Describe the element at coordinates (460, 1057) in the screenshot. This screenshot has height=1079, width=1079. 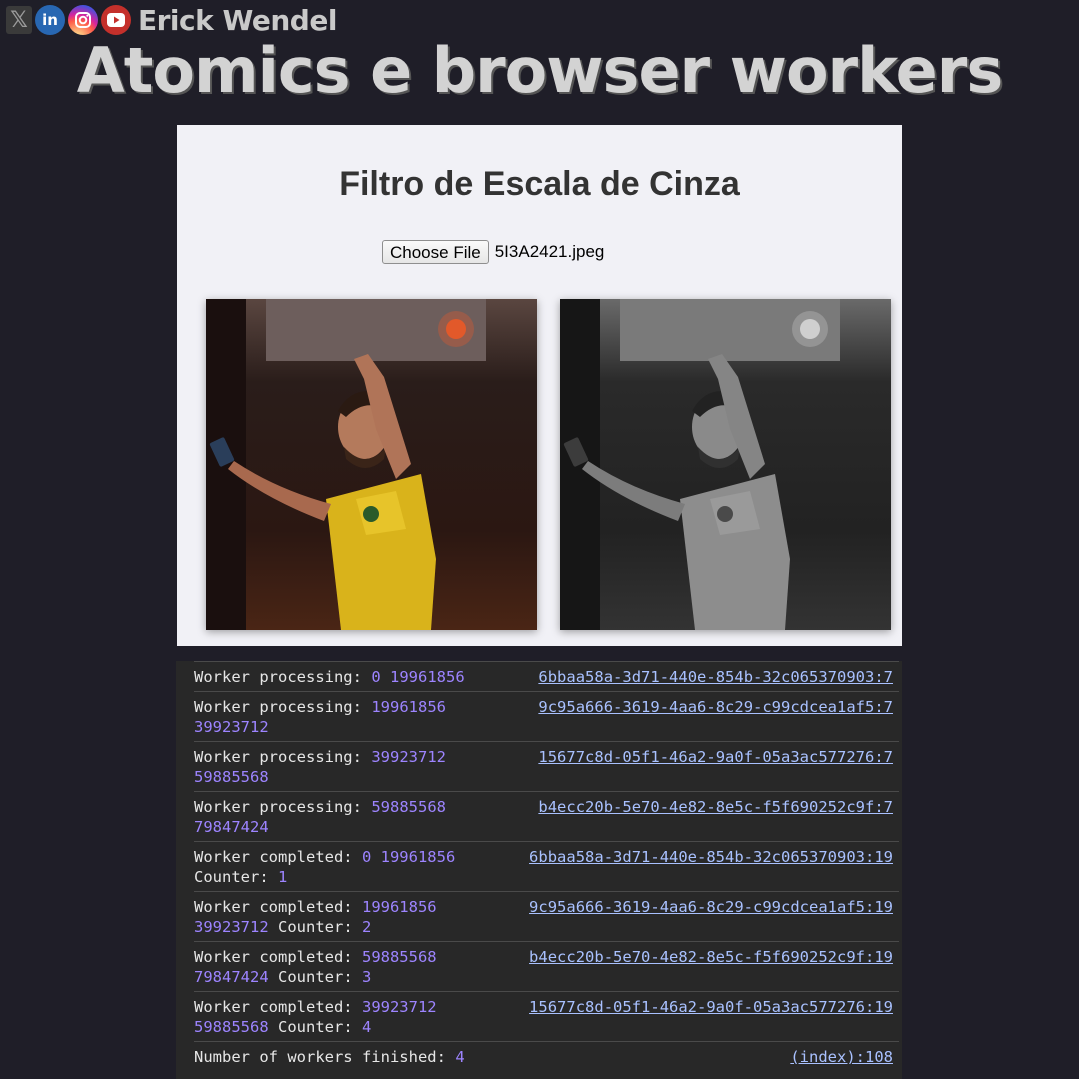
I see `log-value: 4` at that location.